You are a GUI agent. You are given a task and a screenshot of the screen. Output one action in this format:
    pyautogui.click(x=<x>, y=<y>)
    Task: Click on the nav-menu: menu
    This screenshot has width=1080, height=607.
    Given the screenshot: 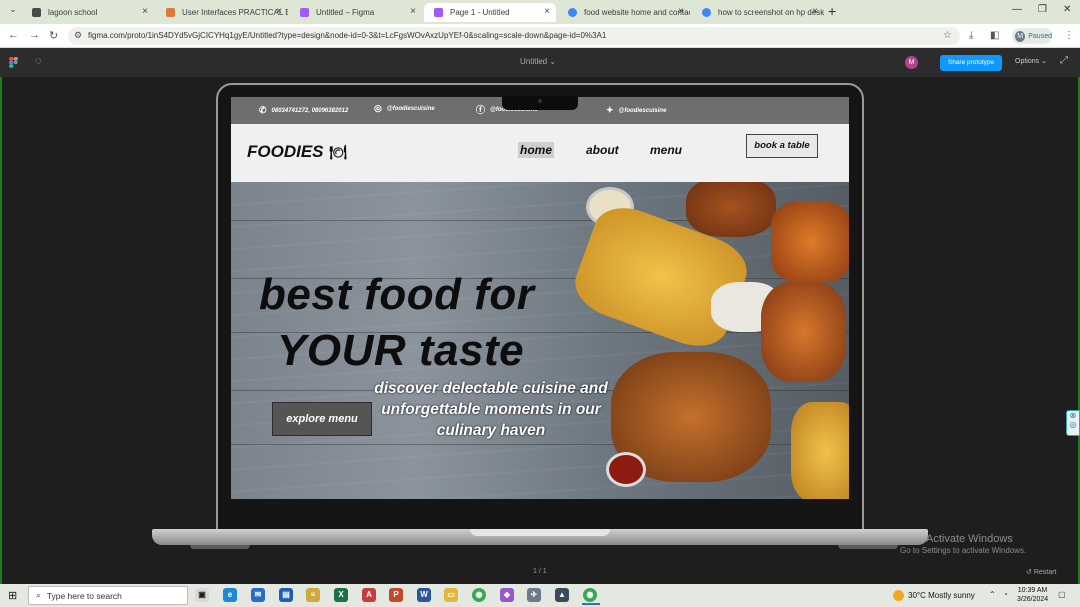 What is the action you would take?
    pyautogui.click(x=666, y=150)
    